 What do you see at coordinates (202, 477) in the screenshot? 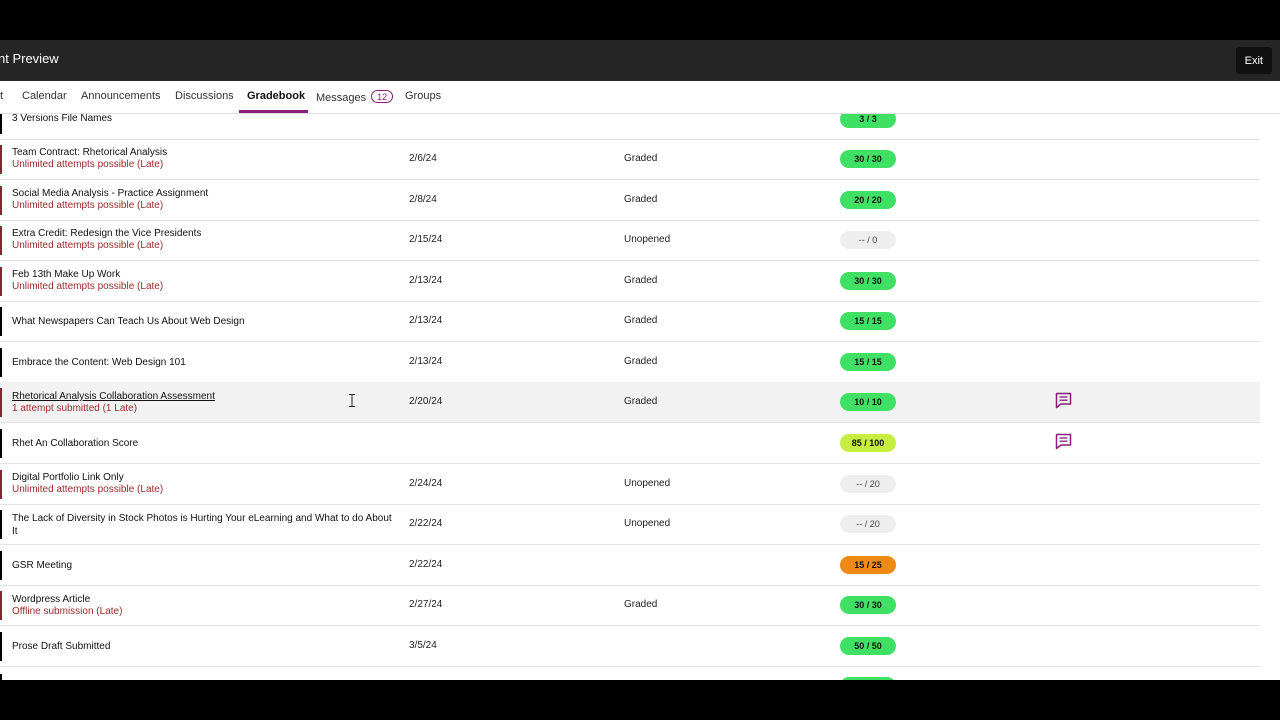
I see `item-name: Digital Portfolio Link Only` at bounding box center [202, 477].